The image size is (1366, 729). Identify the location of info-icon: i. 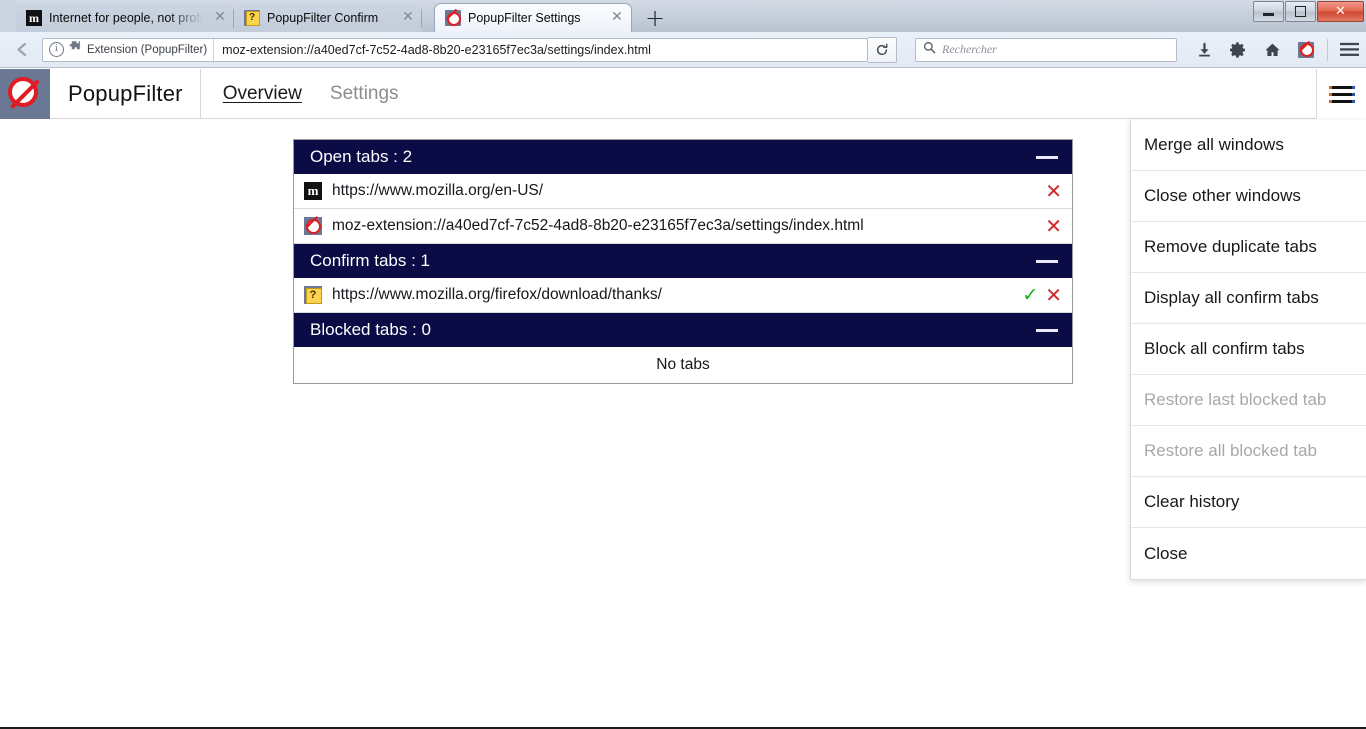
(56, 49).